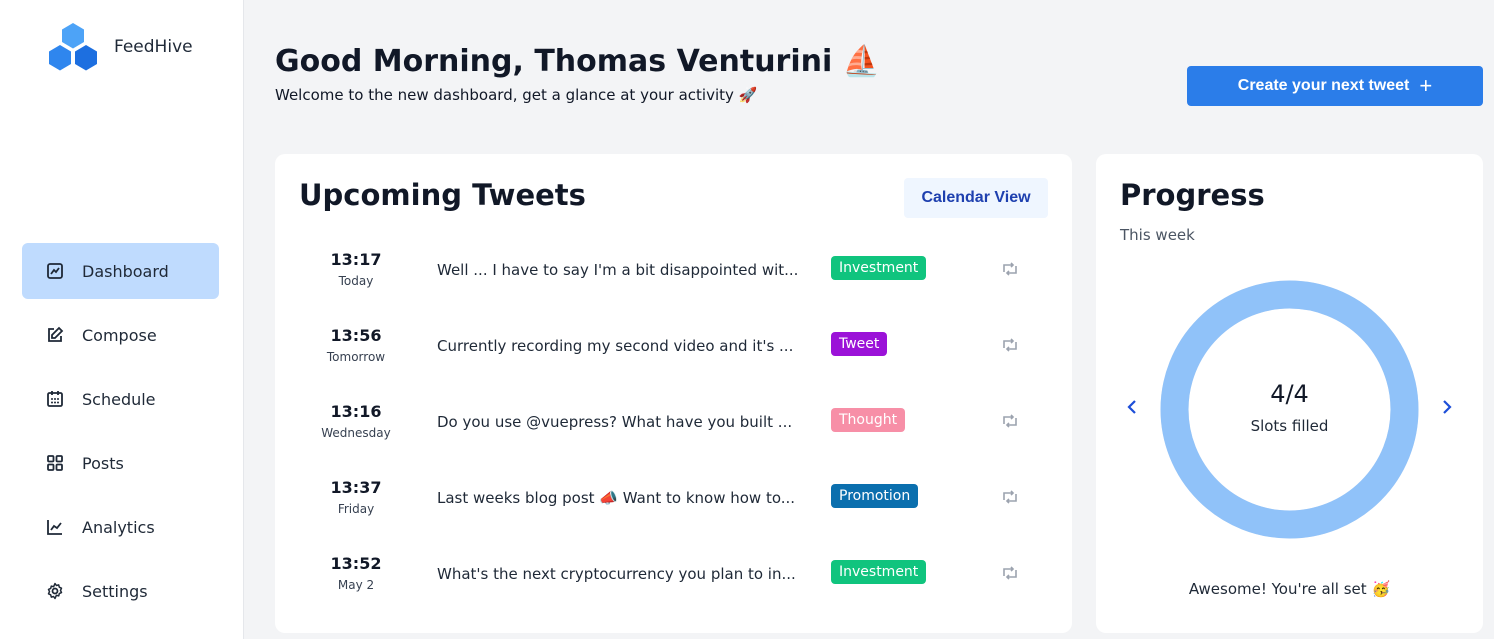 The image size is (1494, 639). Describe the element at coordinates (356, 585) in the screenshot. I see `tweet-day: May 2` at that location.